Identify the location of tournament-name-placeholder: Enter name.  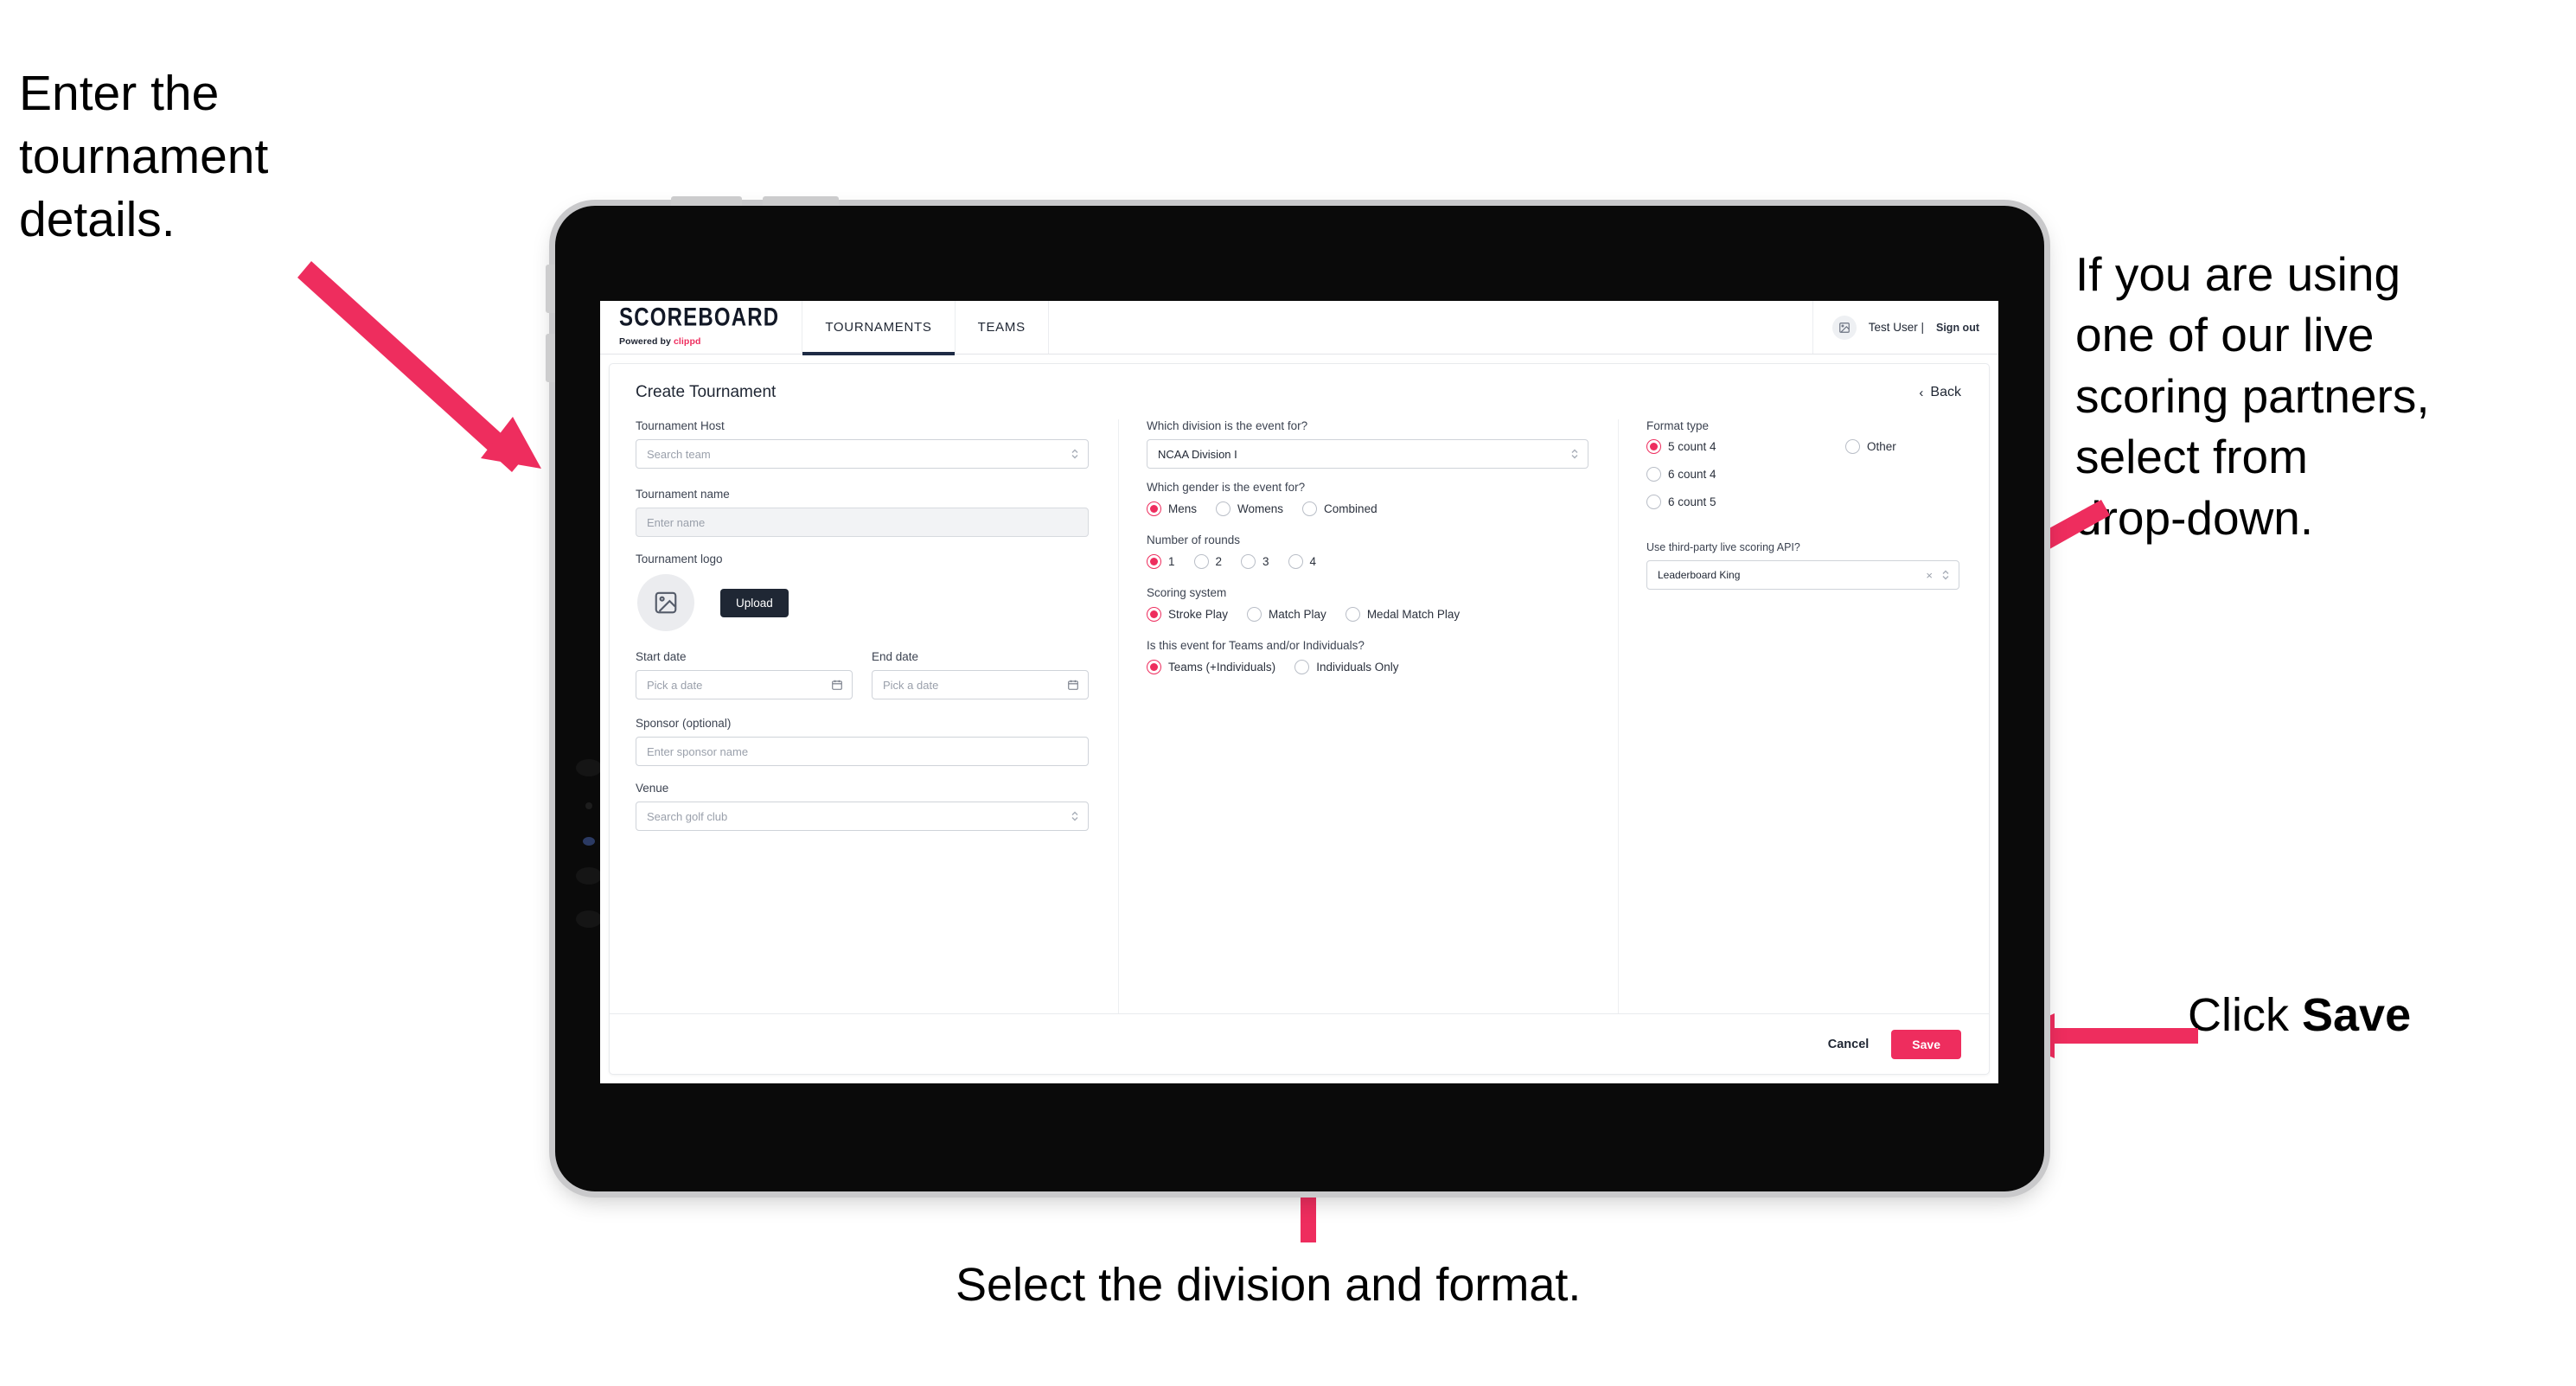
(677, 522).